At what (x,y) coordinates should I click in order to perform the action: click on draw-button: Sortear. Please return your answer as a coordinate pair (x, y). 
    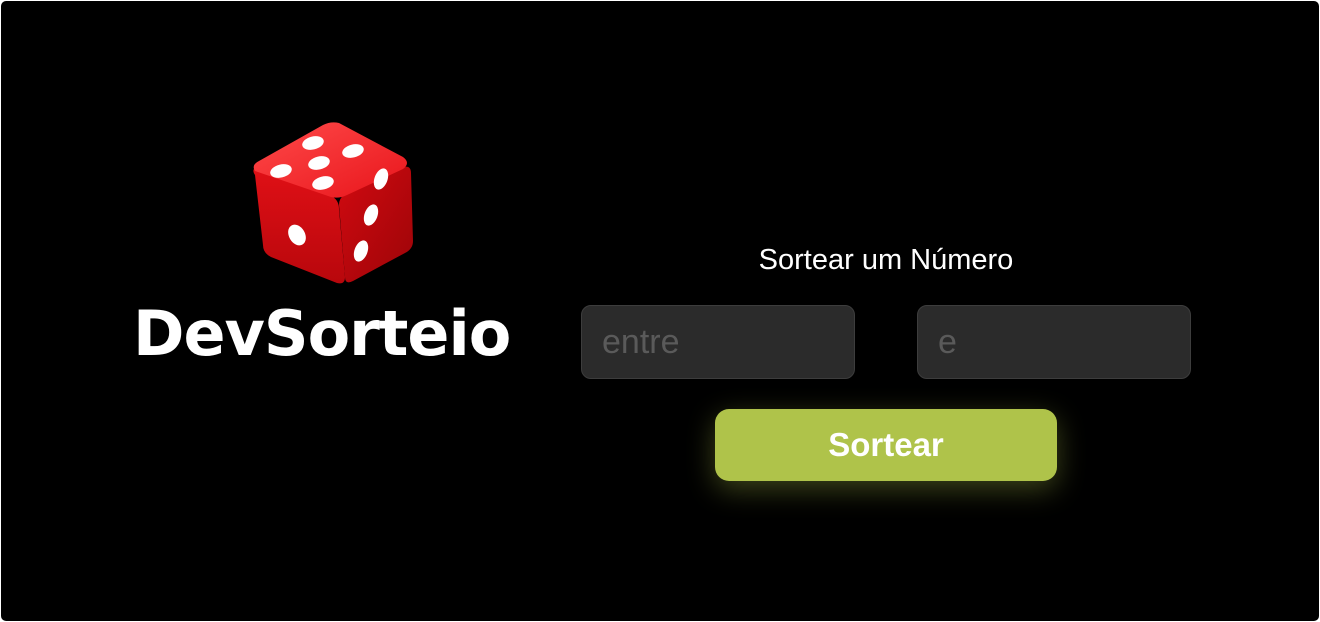
    Looking at the image, I should click on (886, 445).